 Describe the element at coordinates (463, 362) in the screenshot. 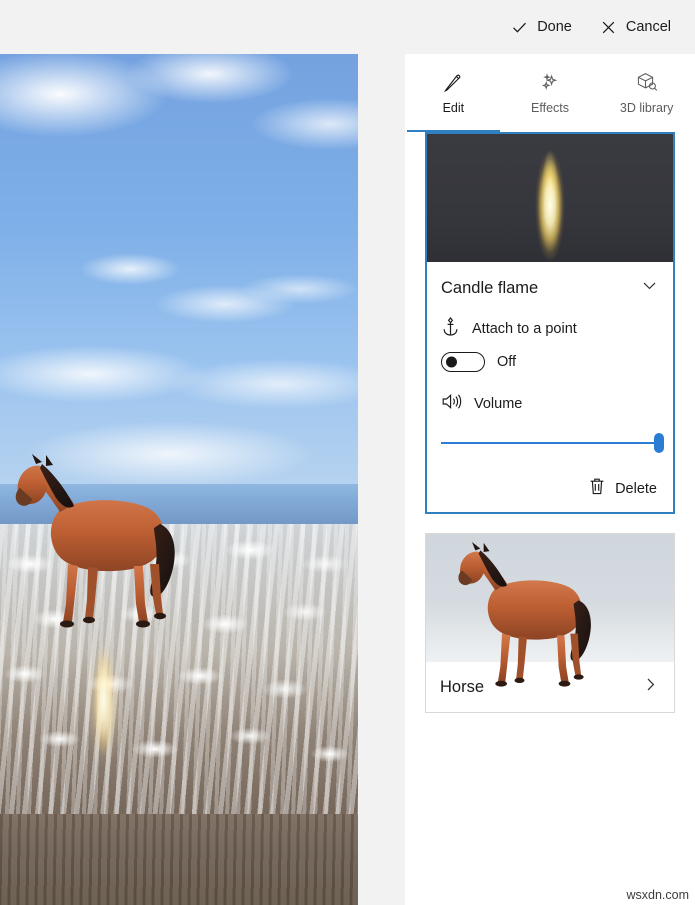

I see `attach-toggle-switch` at that location.